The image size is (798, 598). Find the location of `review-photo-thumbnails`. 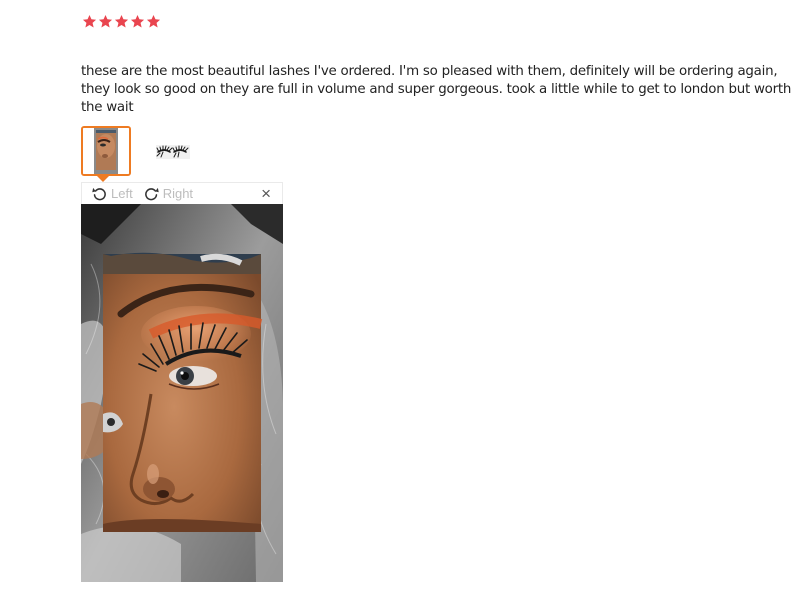

review-photo-thumbnails is located at coordinates (137, 151).